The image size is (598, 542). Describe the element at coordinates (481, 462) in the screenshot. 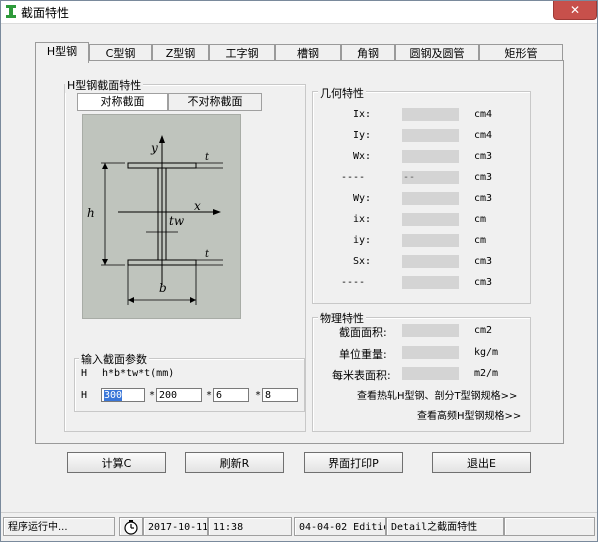

I see `exit-button: 退出E` at that location.